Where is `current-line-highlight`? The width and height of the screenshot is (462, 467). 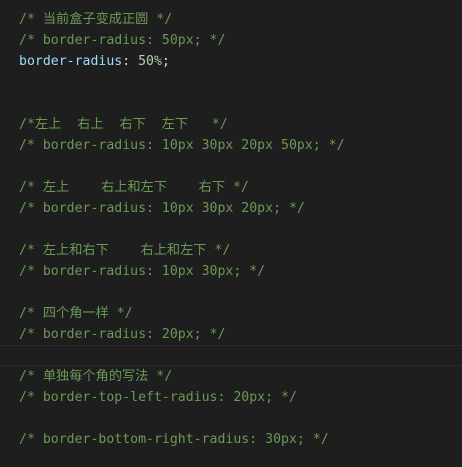 current-line-highlight is located at coordinates (231, 355).